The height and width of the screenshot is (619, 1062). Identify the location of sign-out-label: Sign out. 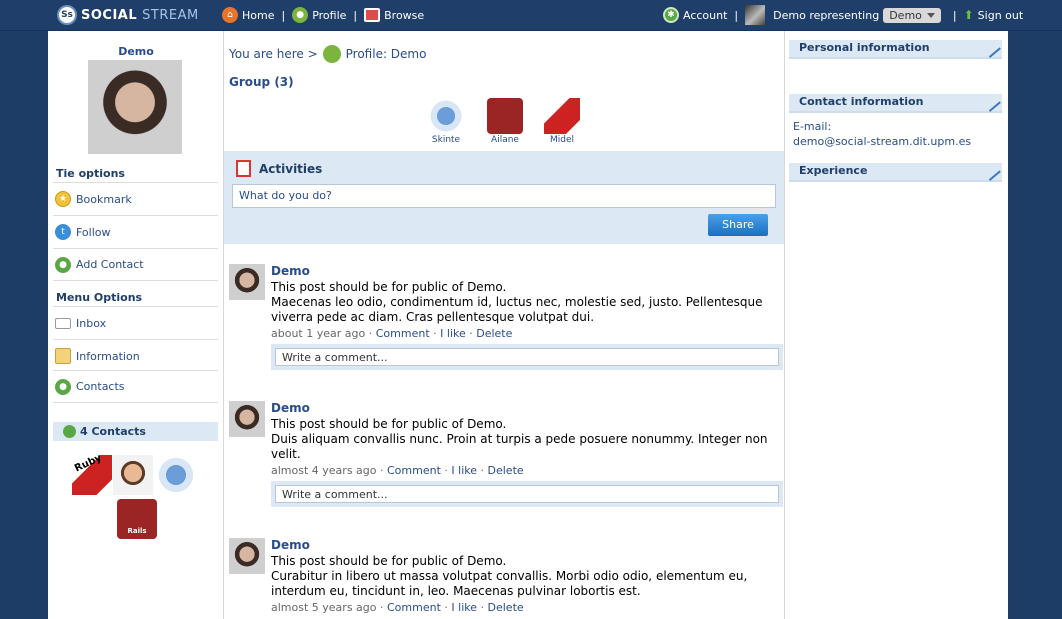
(1000, 15).